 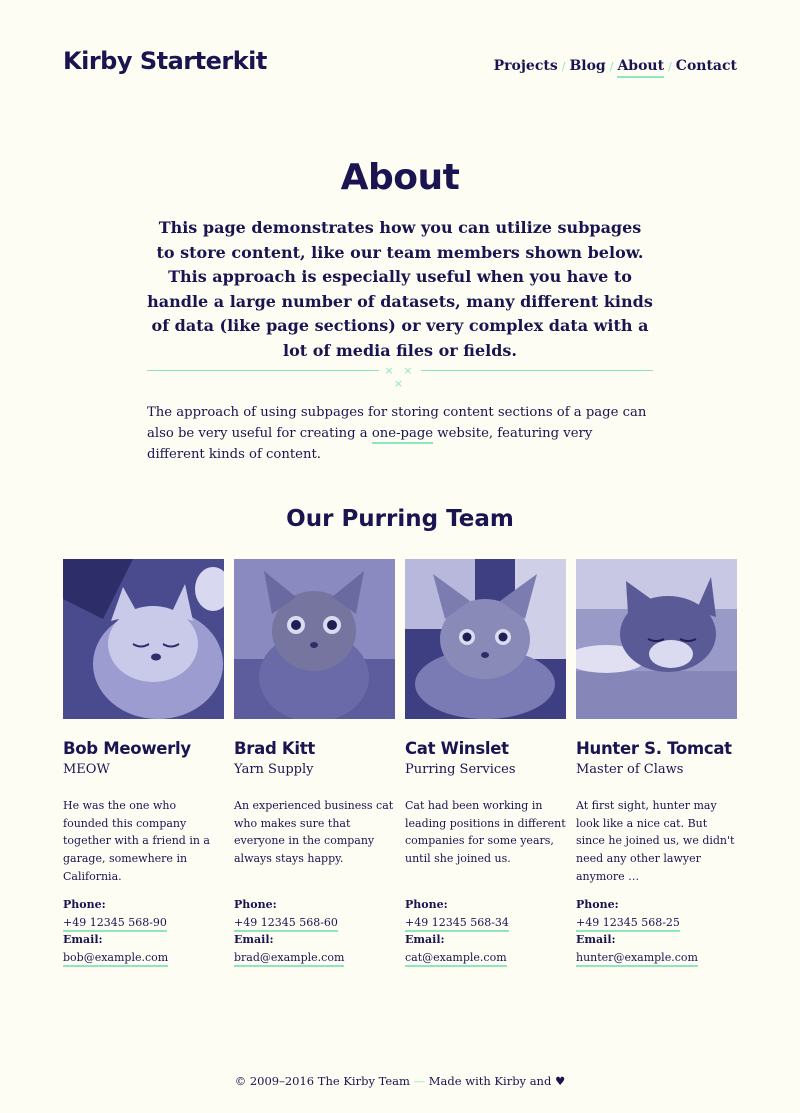 I want to click on member-email-link: brad@example.com, so click(x=289, y=959).